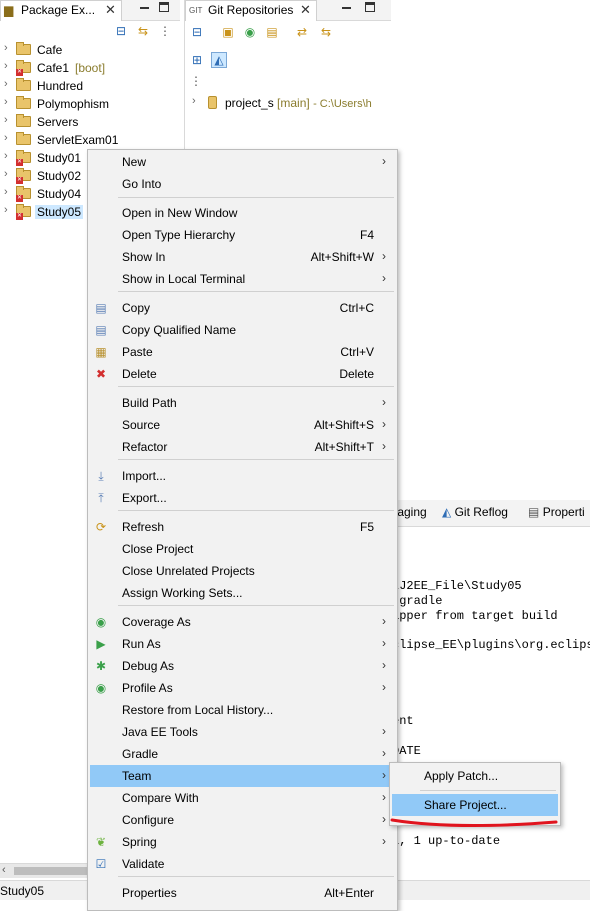 The image size is (590, 911). Describe the element at coordinates (242, 622) in the screenshot. I see `menu-item-coverage-as: ◉ Coverage As ›` at that location.